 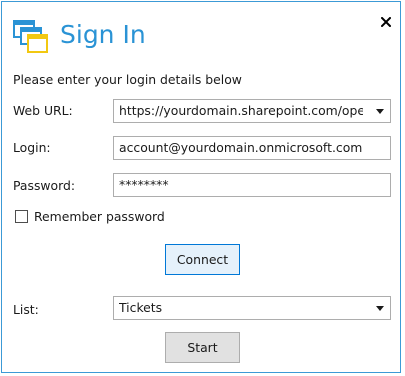 I want to click on list-select: Tickets, so click(x=252, y=308).